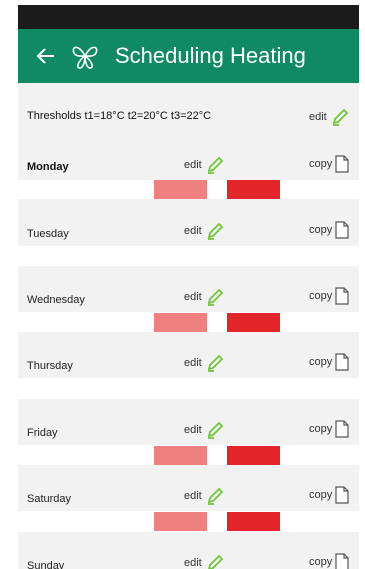 This screenshot has height=569, width=365. Describe the element at coordinates (204, 430) in the screenshot. I see `friday-edit-button: edit` at that location.